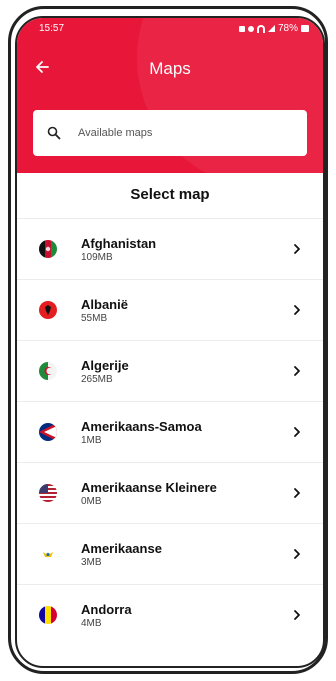  What do you see at coordinates (170, 309) in the screenshot?
I see `list-item-albanie: Albanië 55MB` at bounding box center [170, 309].